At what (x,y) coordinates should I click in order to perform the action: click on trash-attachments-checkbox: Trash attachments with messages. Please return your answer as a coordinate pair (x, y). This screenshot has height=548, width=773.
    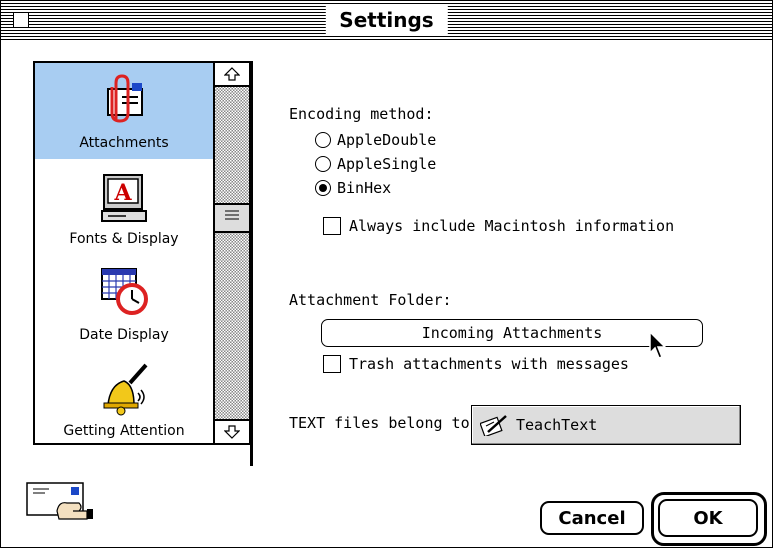
    Looking at the image, I should click on (476, 364).